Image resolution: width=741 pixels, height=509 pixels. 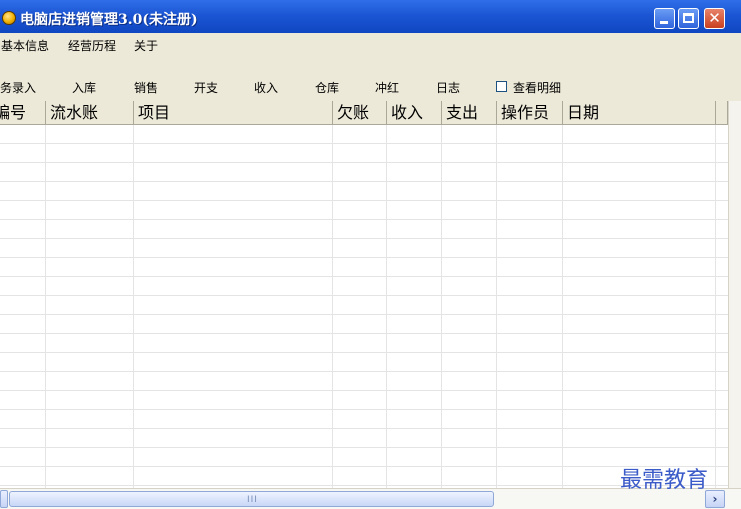 I want to click on column-header-income: 收入, so click(x=414, y=112).